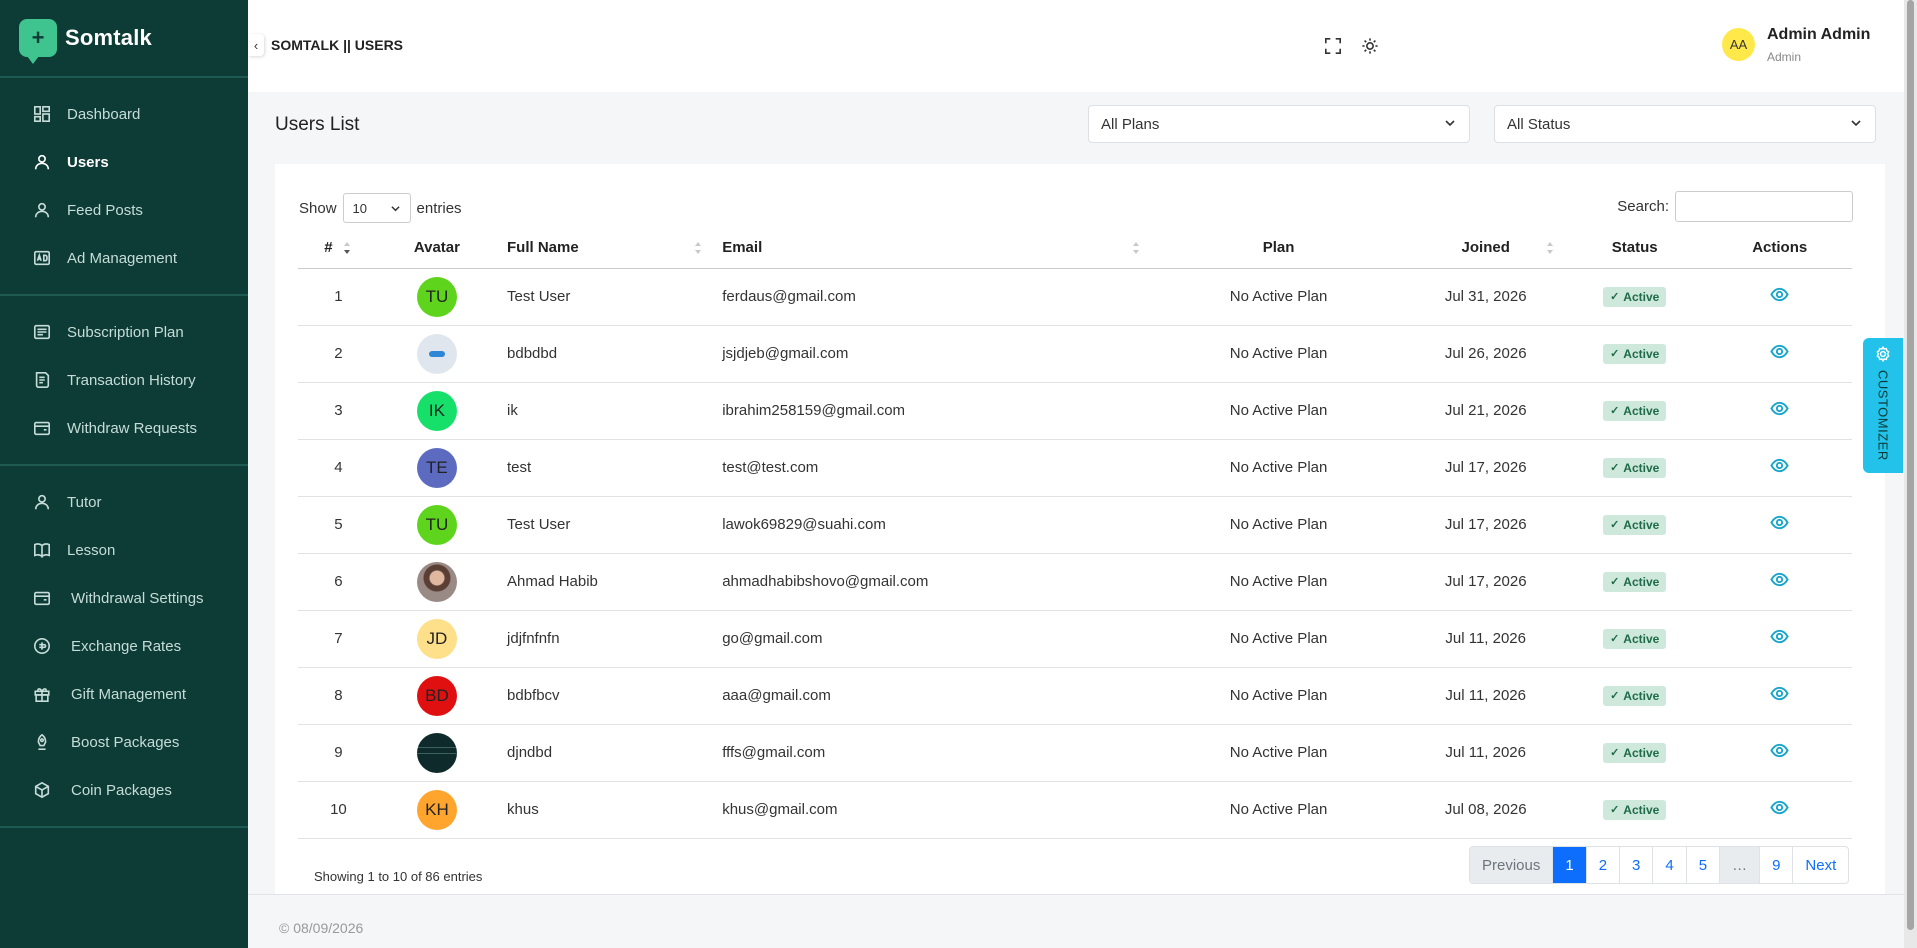 The height and width of the screenshot is (948, 1917). I want to click on scrollbar-thumb, so click(1910, 465).